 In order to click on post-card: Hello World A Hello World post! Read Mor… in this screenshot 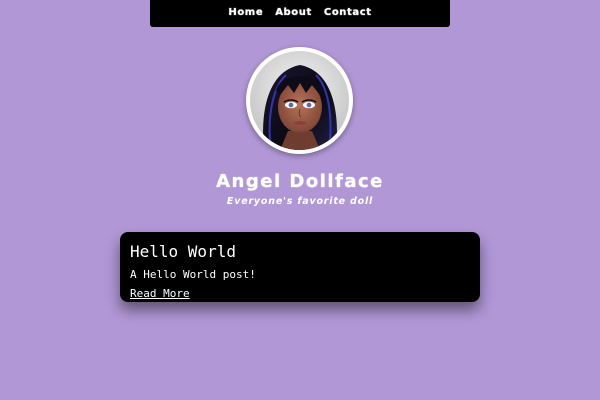, I will do `click(300, 267)`.